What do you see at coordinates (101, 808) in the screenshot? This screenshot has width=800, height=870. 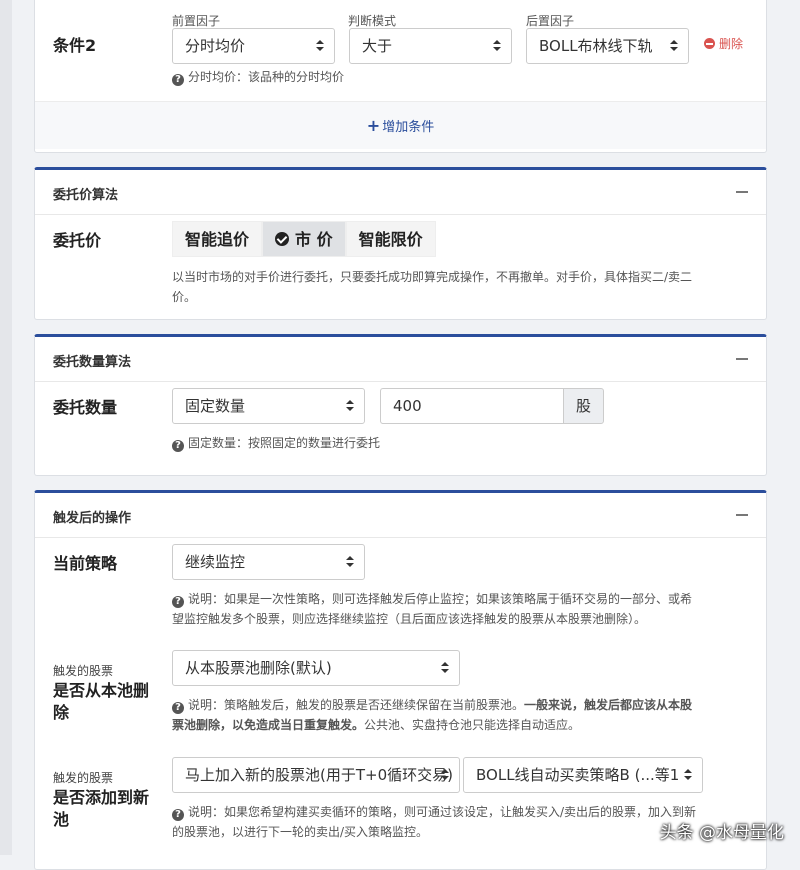 I see `add-to-pool-label: 是否添加到新 池` at bounding box center [101, 808].